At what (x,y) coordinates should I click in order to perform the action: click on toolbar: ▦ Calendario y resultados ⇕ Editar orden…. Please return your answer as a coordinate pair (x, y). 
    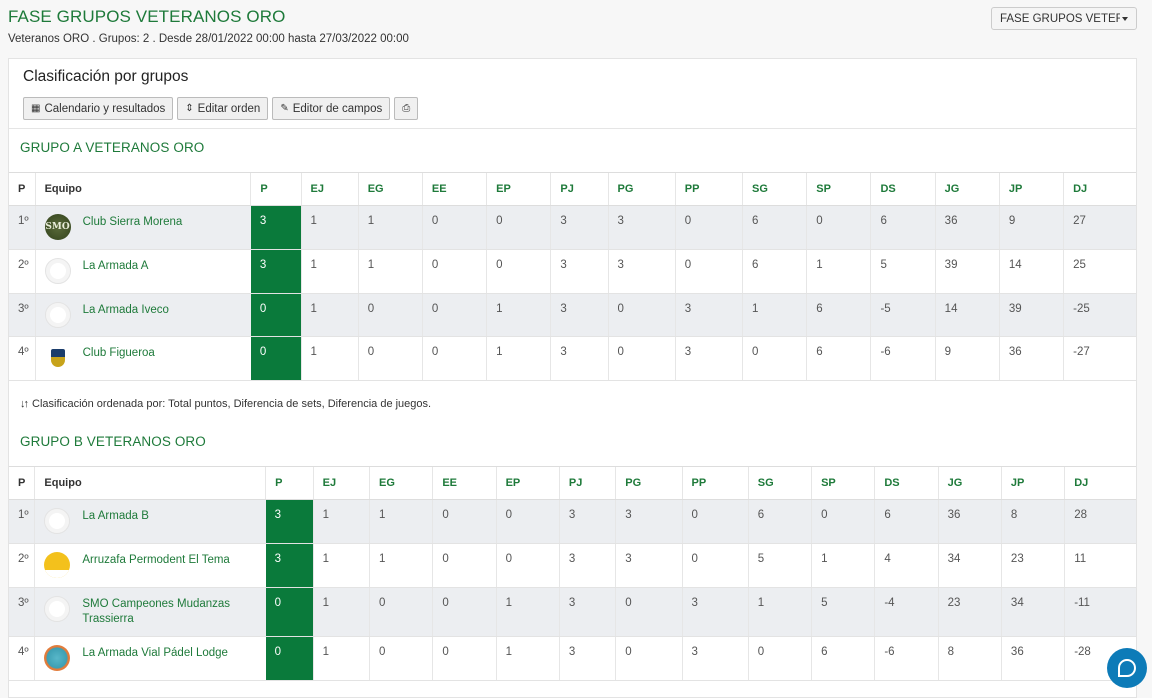
    Looking at the image, I should click on (221, 108).